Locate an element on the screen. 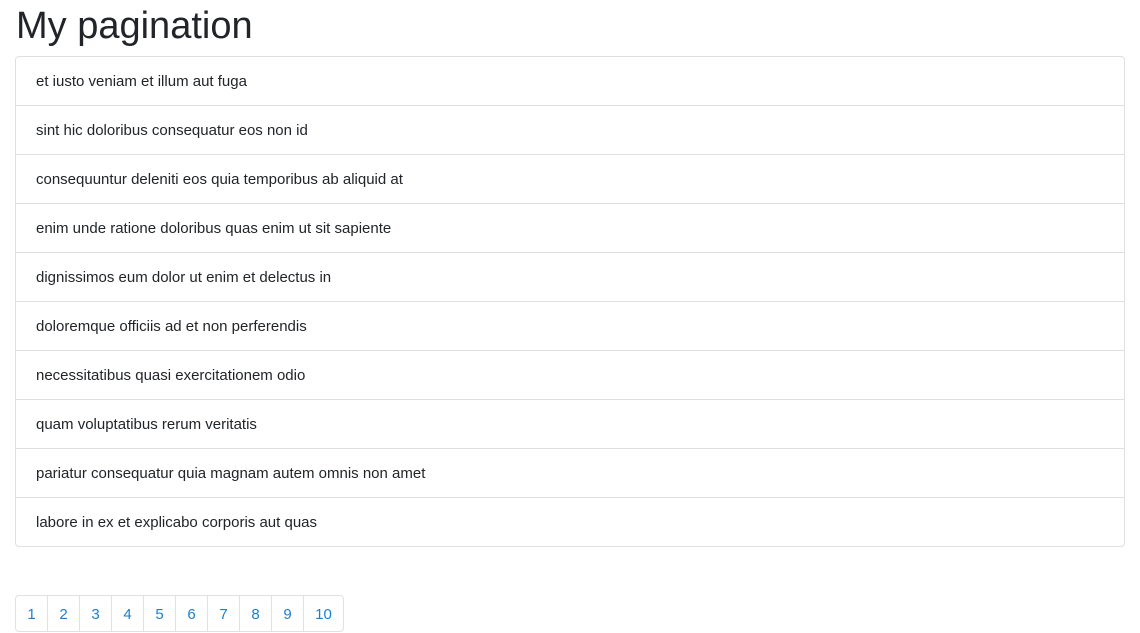 The image size is (1140, 633). page-item: 9 is located at coordinates (287, 613).